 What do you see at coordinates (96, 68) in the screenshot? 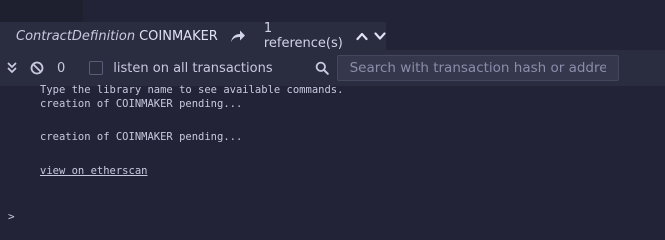
I see `listen-all-checkbox` at bounding box center [96, 68].